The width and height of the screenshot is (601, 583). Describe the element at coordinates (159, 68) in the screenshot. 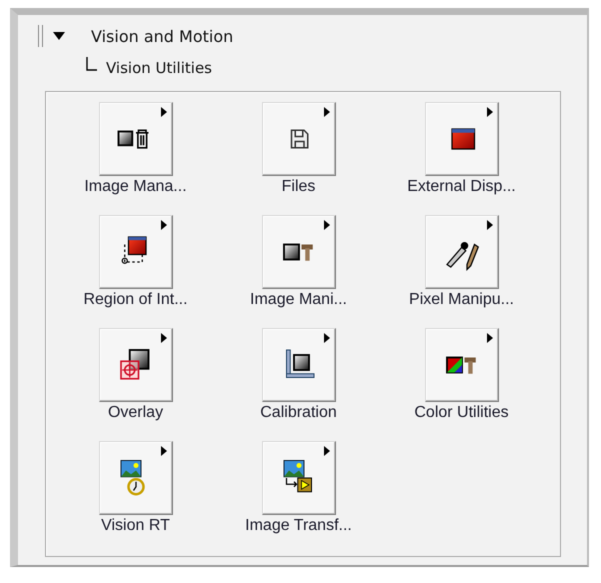

I see `subcategory-label: Vision Utilities` at that location.